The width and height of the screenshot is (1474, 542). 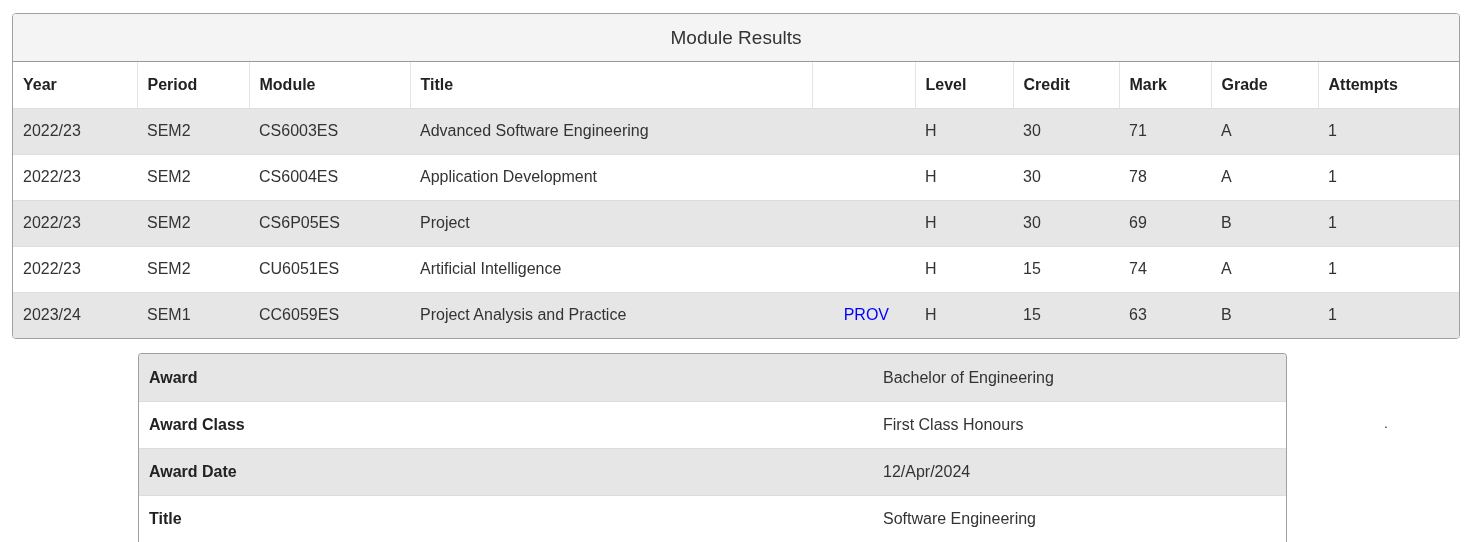 What do you see at coordinates (329, 315) in the screenshot?
I see `table-cell: CC6059ES` at bounding box center [329, 315].